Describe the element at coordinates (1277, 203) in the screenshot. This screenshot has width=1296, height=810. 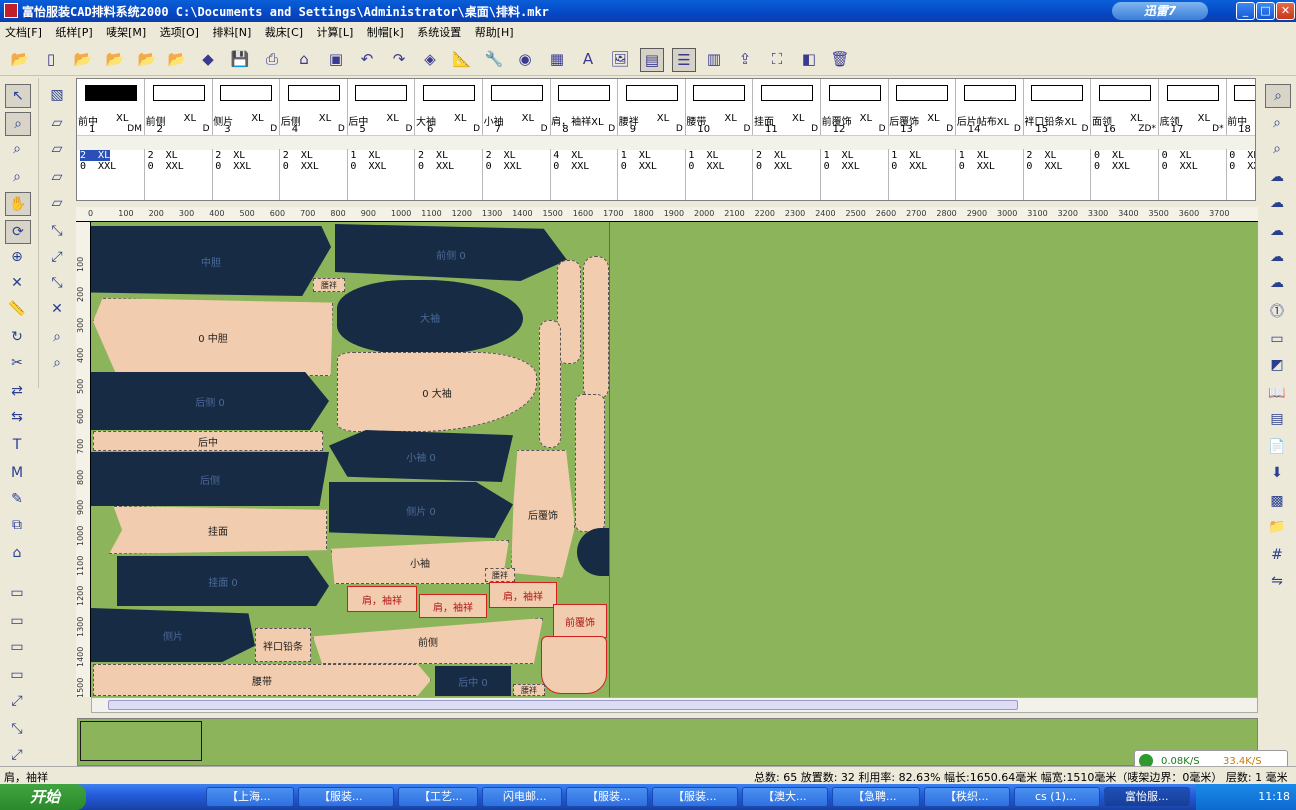
I see `place-piece-2-icon: ☁` at that location.